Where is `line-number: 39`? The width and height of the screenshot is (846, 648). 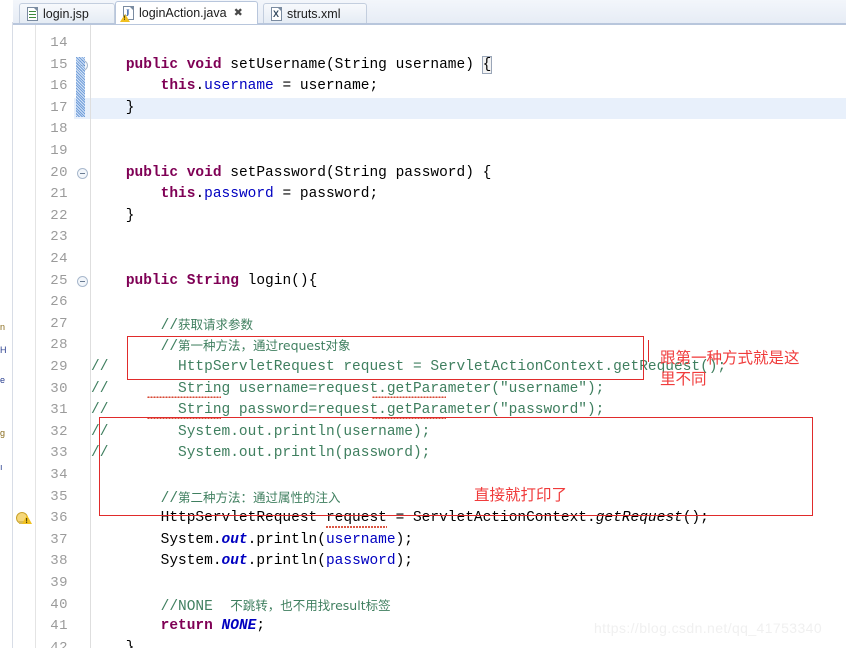
line-number: 39 is located at coordinates (59, 583).